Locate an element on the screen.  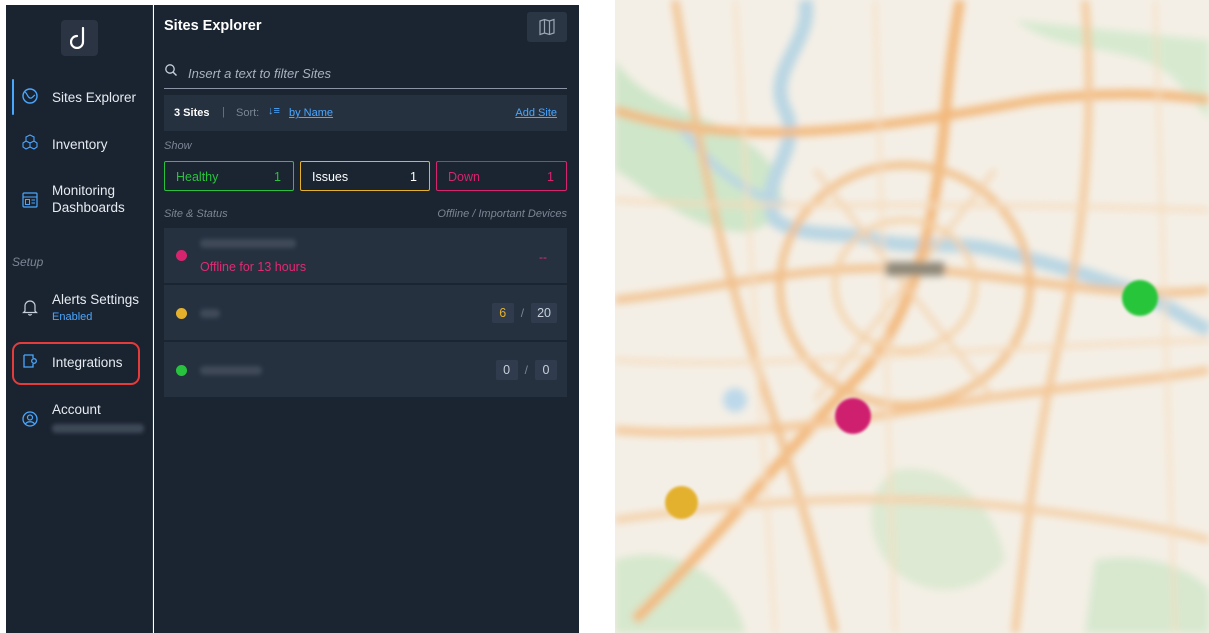
account-name-redacted is located at coordinates (98, 428).